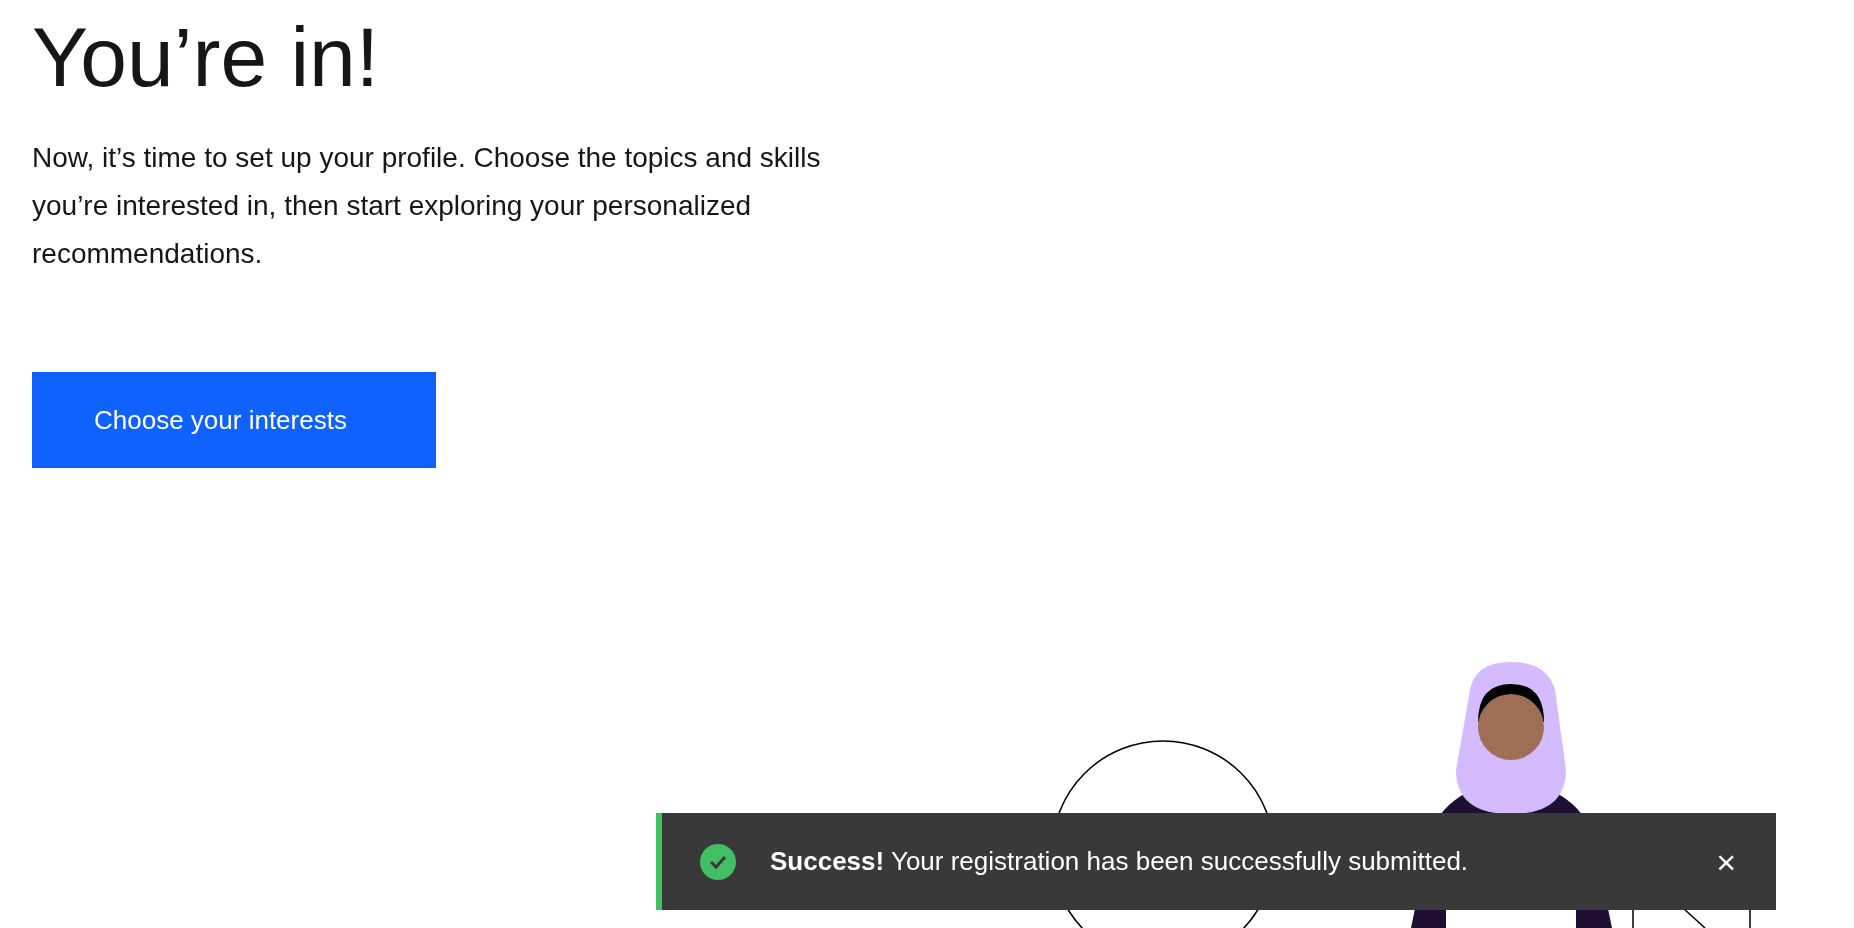 This screenshot has height=928, width=1854. What do you see at coordinates (427, 206) in the screenshot?
I see `intro-paragraph: Now, it’s time to set up your profile. Choose the topics and skills you’re interested in, then start exploring your personalized recommendations.` at bounding box center [427, 206].